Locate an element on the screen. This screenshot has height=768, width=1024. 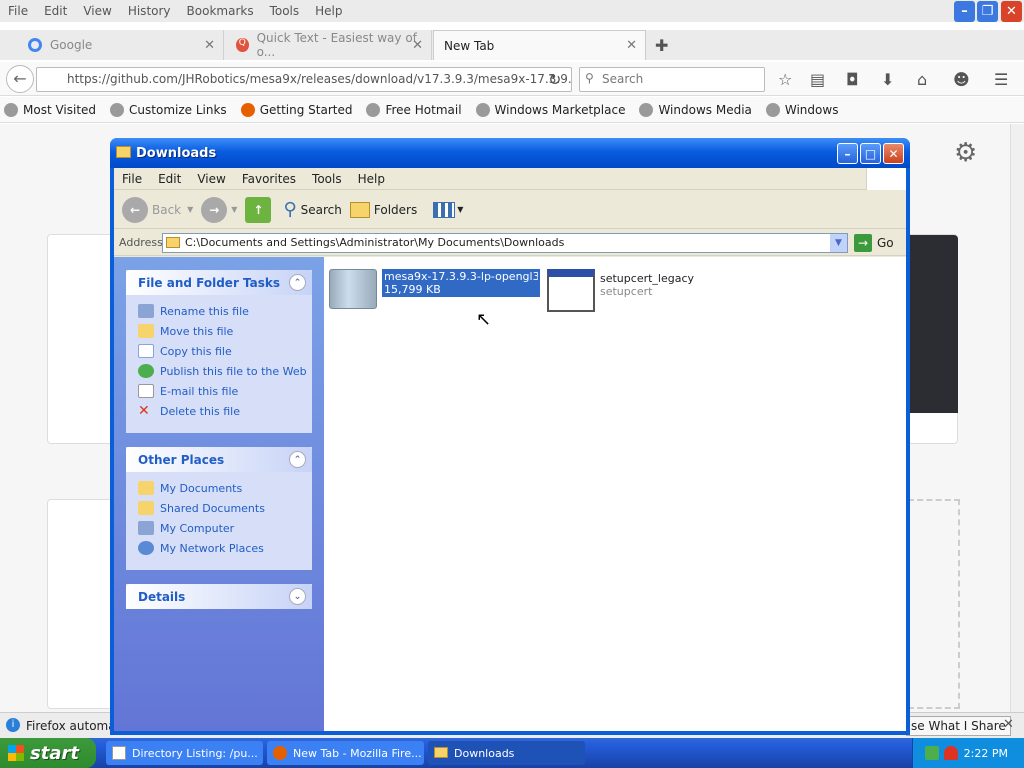
task-rename: Rename this file is located at coordinates (219, 311).